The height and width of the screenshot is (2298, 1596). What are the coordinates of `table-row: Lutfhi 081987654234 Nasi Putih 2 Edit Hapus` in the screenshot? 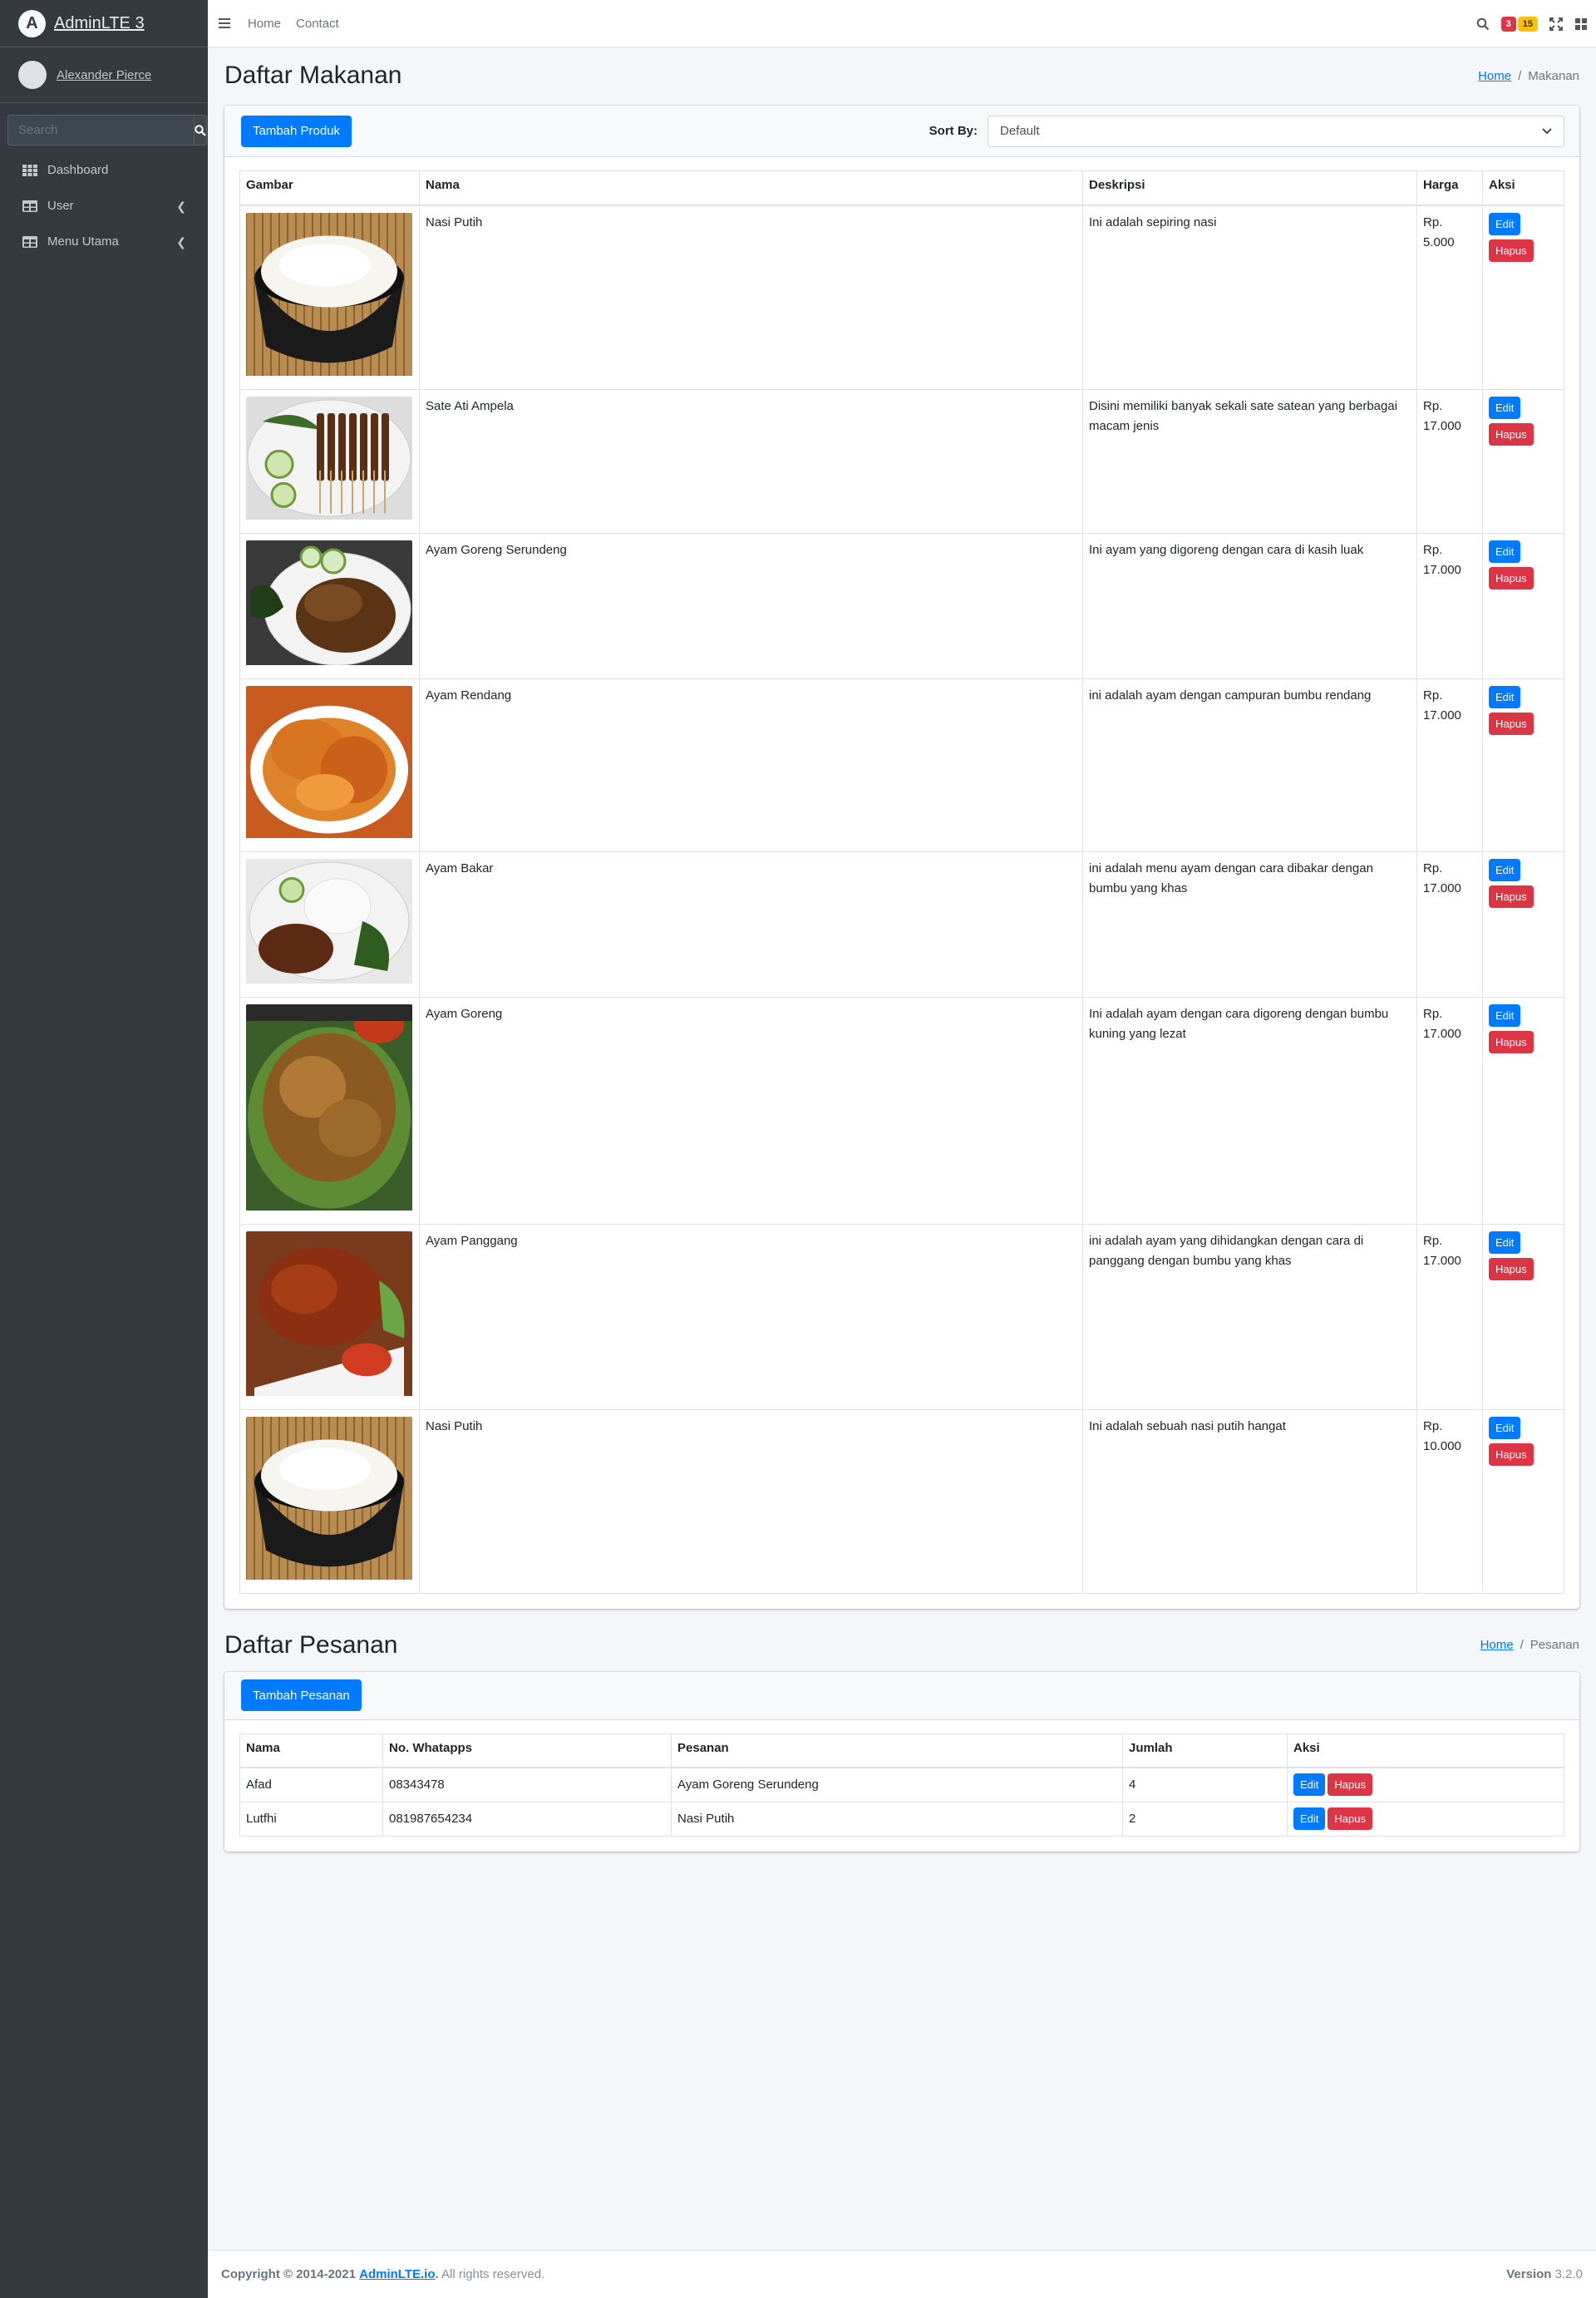 It's located at (901, 1820).